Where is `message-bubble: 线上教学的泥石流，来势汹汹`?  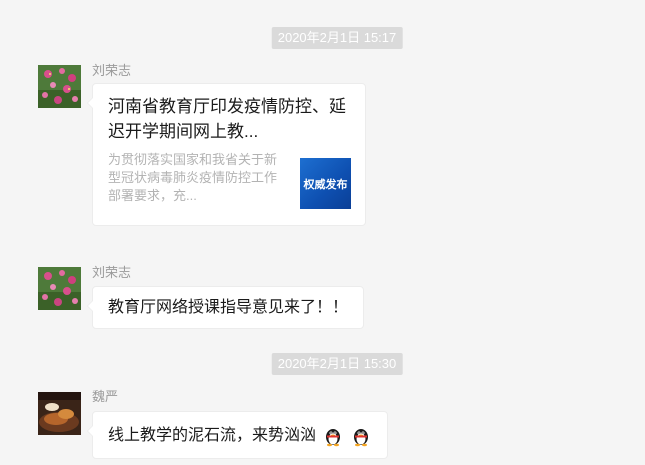 message-bubble: 线上教学的泥石流，来势汹汹 is located at coordinates (237, 435).